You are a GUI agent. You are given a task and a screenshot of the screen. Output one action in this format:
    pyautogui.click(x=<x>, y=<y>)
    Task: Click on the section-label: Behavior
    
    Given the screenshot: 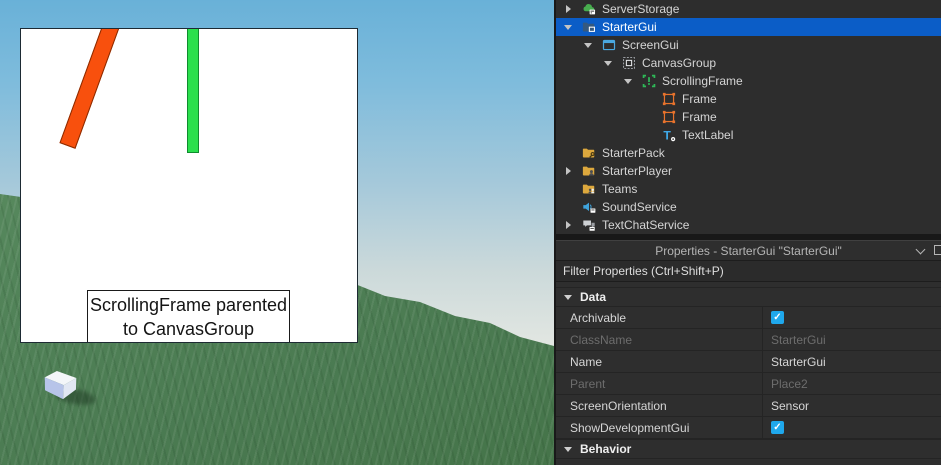 What is the action you would take?
    pyautogui.click(x=606, y=449)
    